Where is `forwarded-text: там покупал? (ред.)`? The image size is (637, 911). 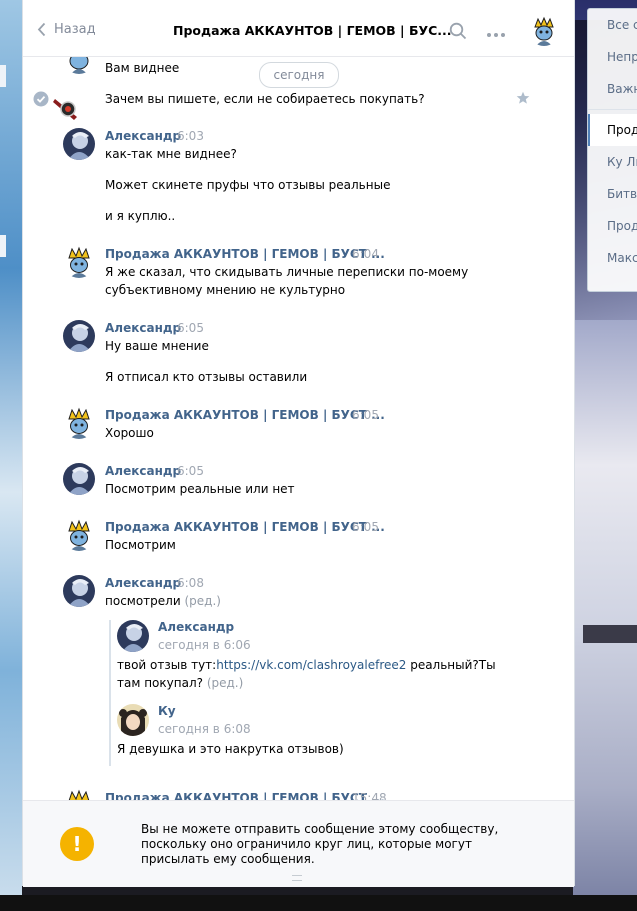
forwarded-text: там покупал? (ред.) is located at coordinates (180, 683).